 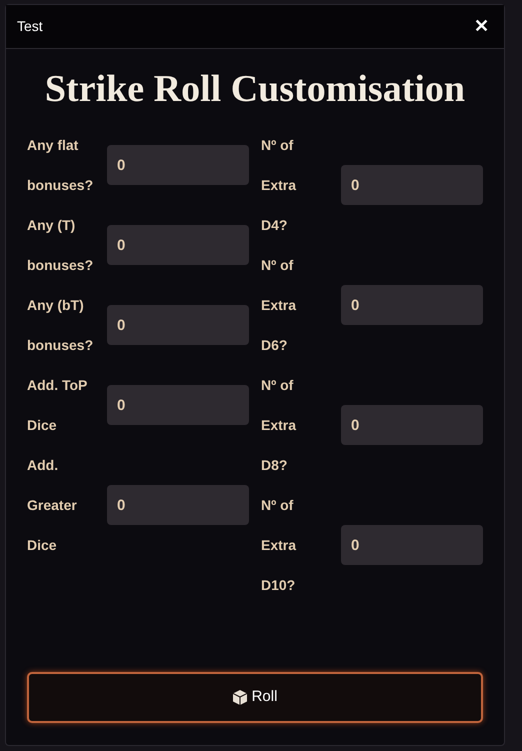 I want to click on field-label: Nº of Extra D10?, so click(x=279, y=545).